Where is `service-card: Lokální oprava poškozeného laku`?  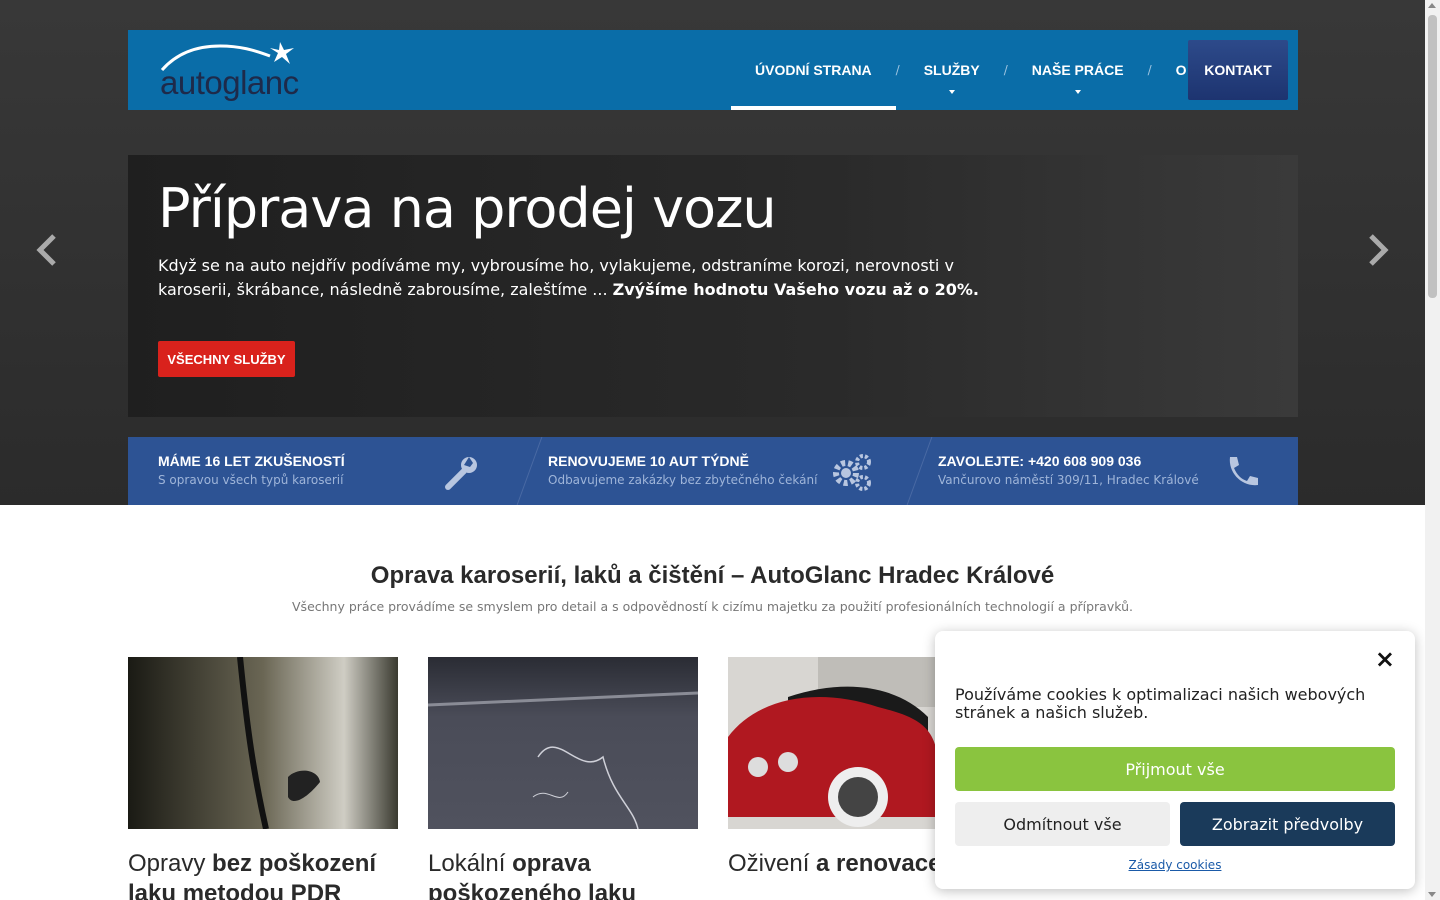
service-card: Lokální oprava poškozeného laku is located at coordinates (563, 778).